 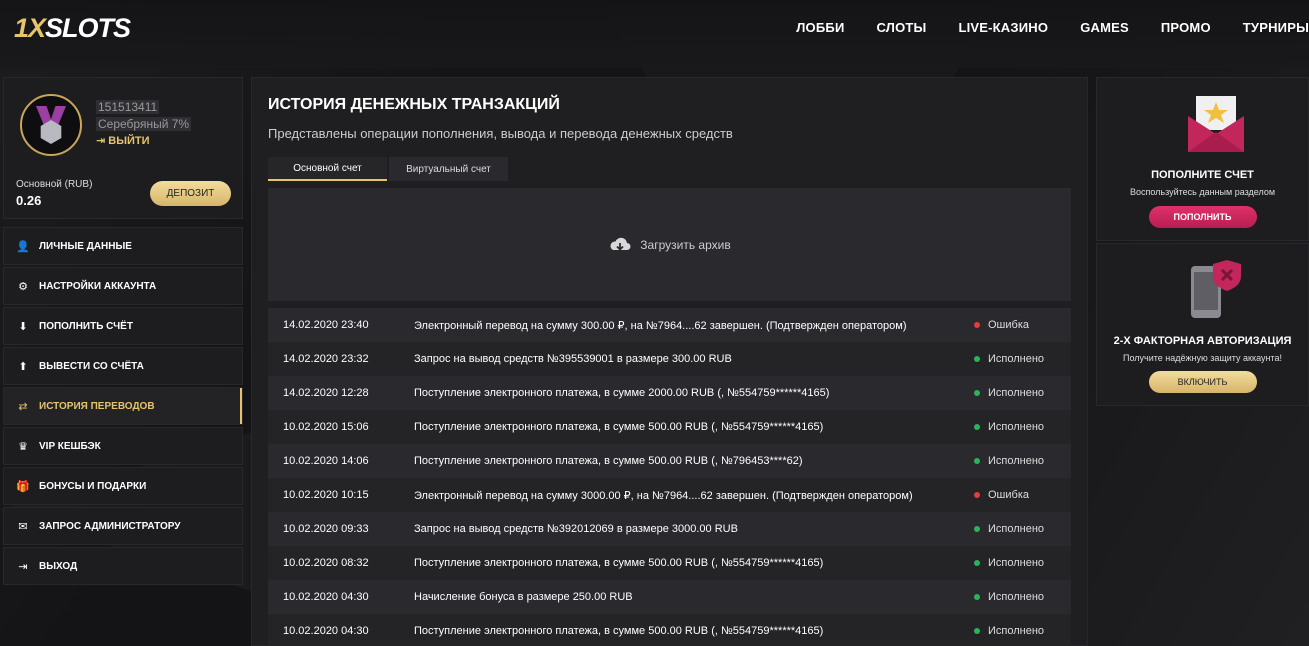 What do you see at coordinates (1202, 358) in the screenshot?
I see `promo-2fa-subtitle: Получите надёжную защиту аккаунта!` at bounding box center [1202, 358].